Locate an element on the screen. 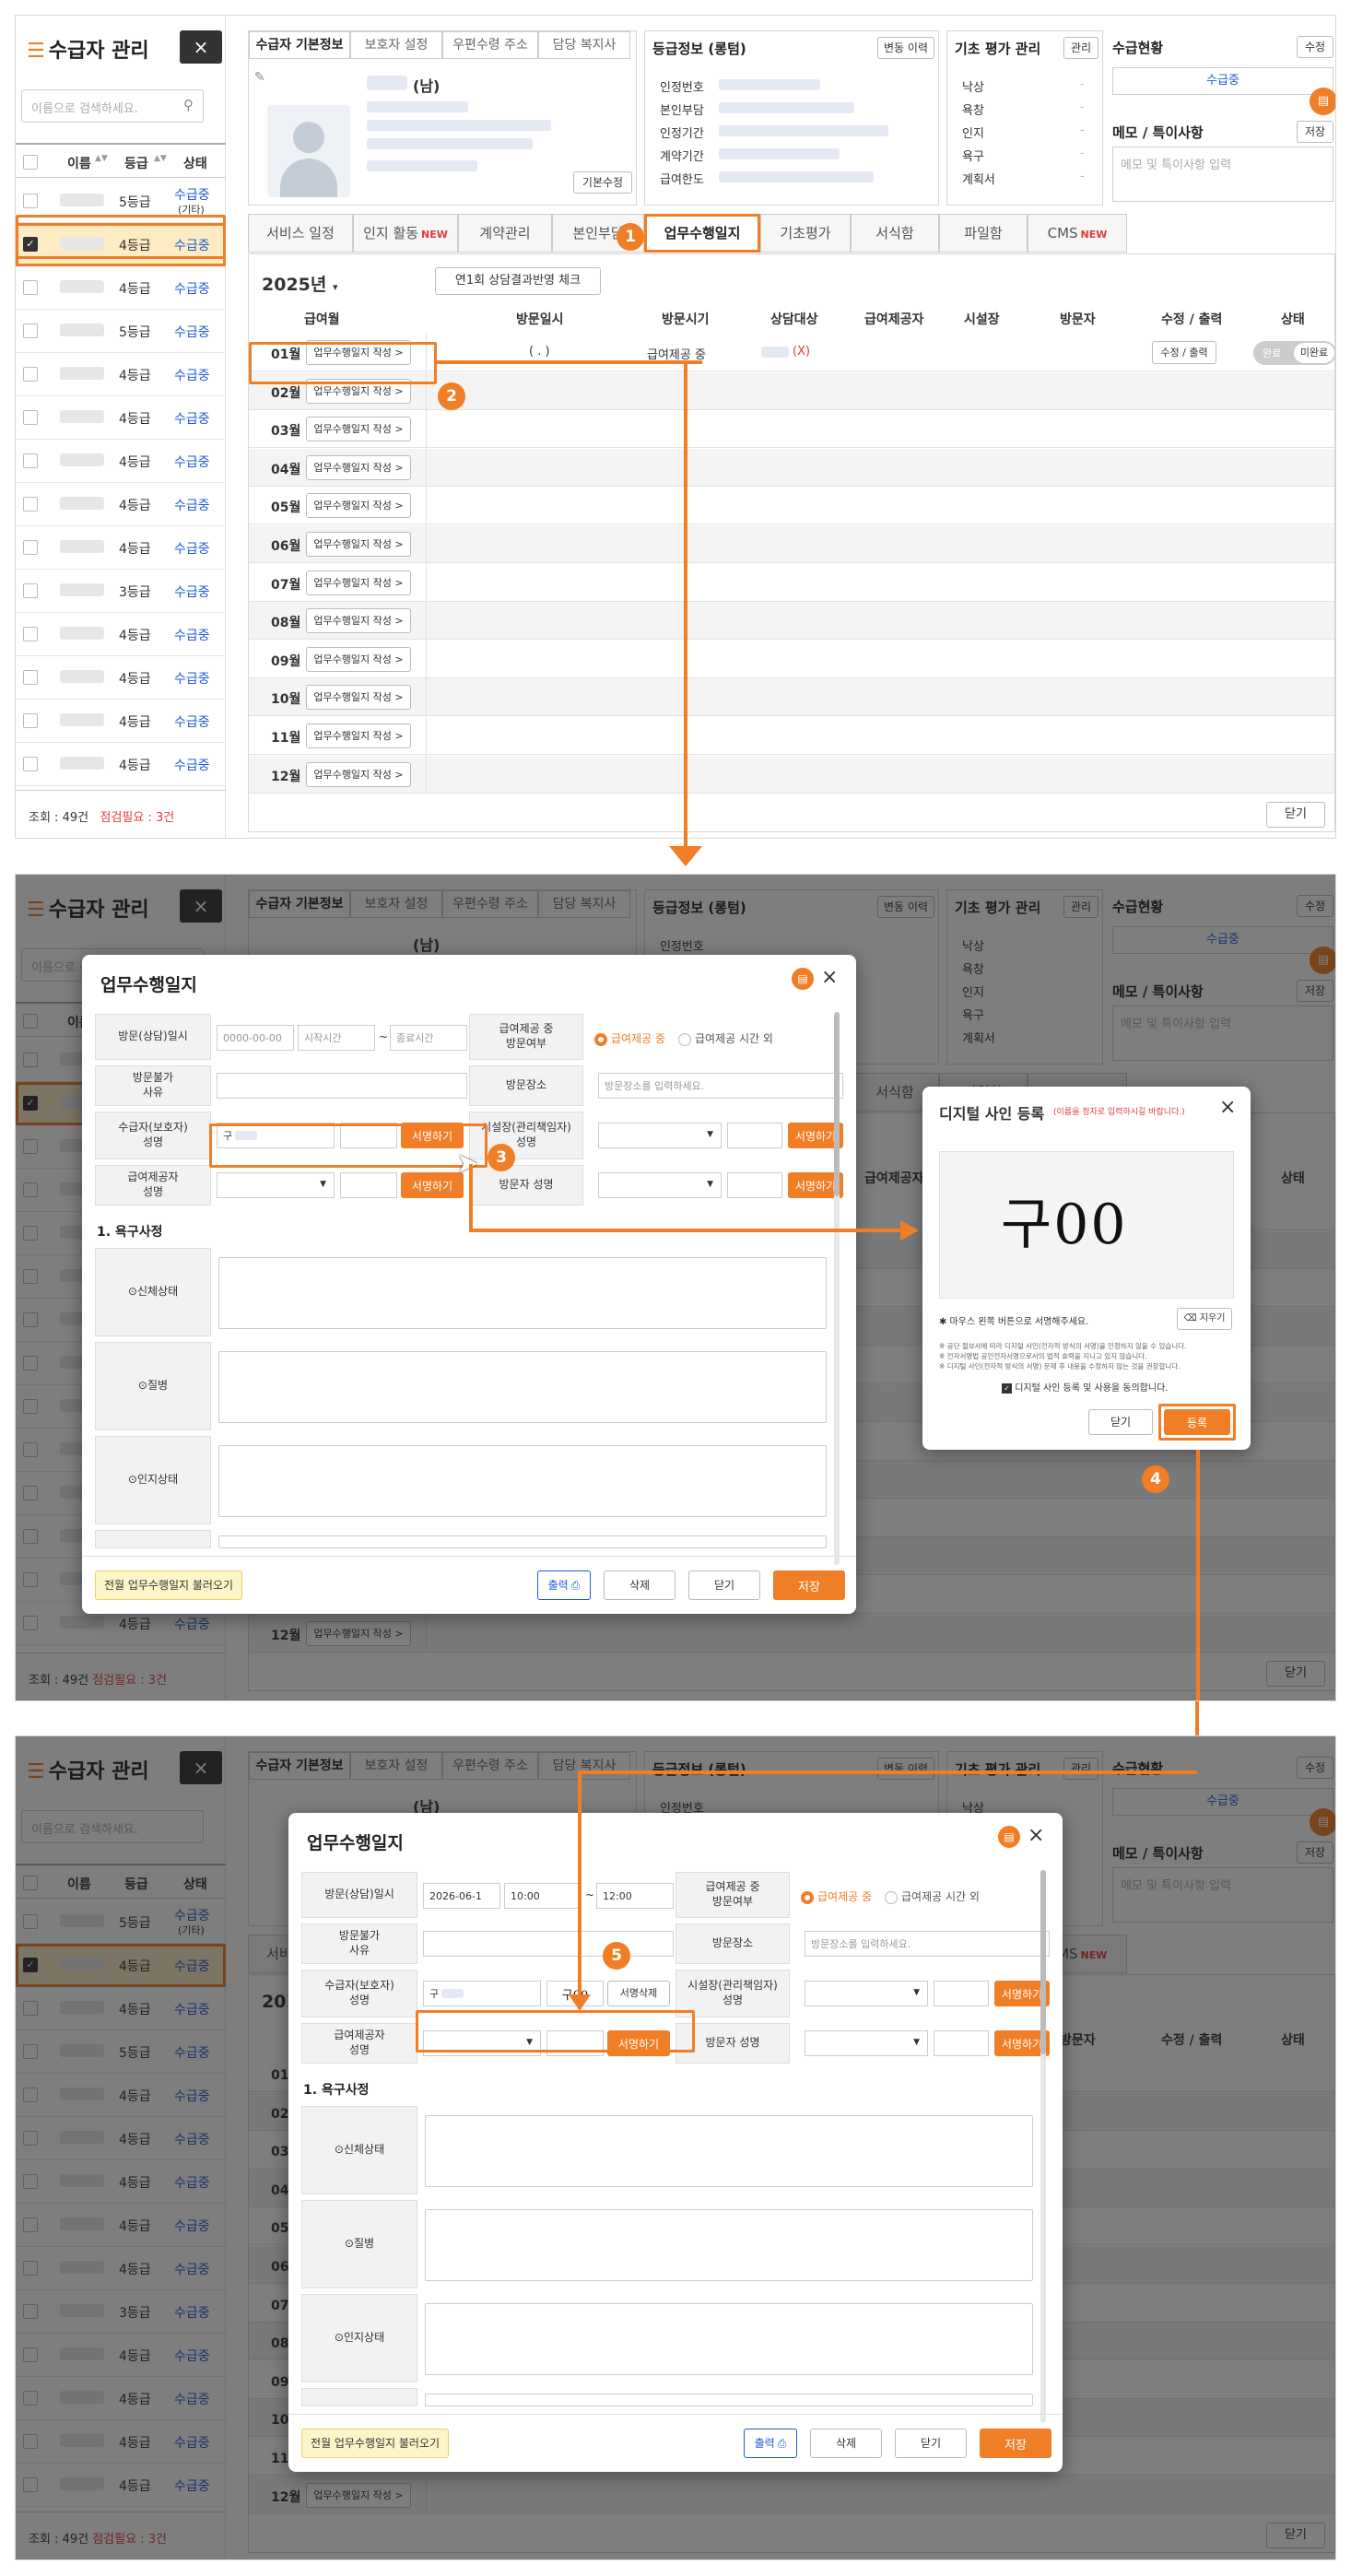  sidebar-row: 3등급 수급중 is located at coordinates (121, 591).